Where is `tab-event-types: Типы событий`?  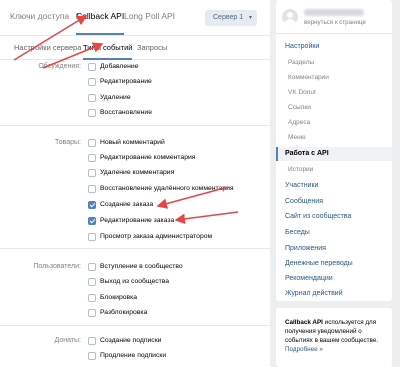
tab-event-types: Типы событий is located at coordinates (108, 51).